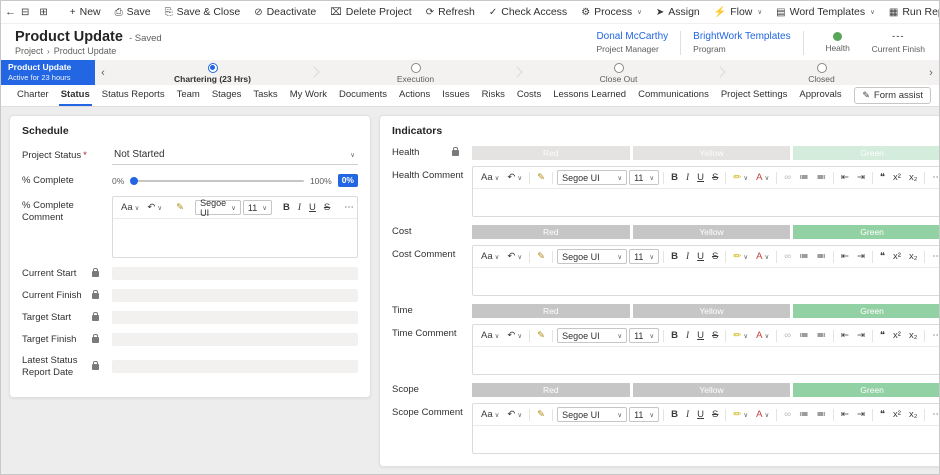 The height and width of the screenshot is (475, 940). I want to click on command-deactivate: ⊘ Deactivate, so click(285, 12).